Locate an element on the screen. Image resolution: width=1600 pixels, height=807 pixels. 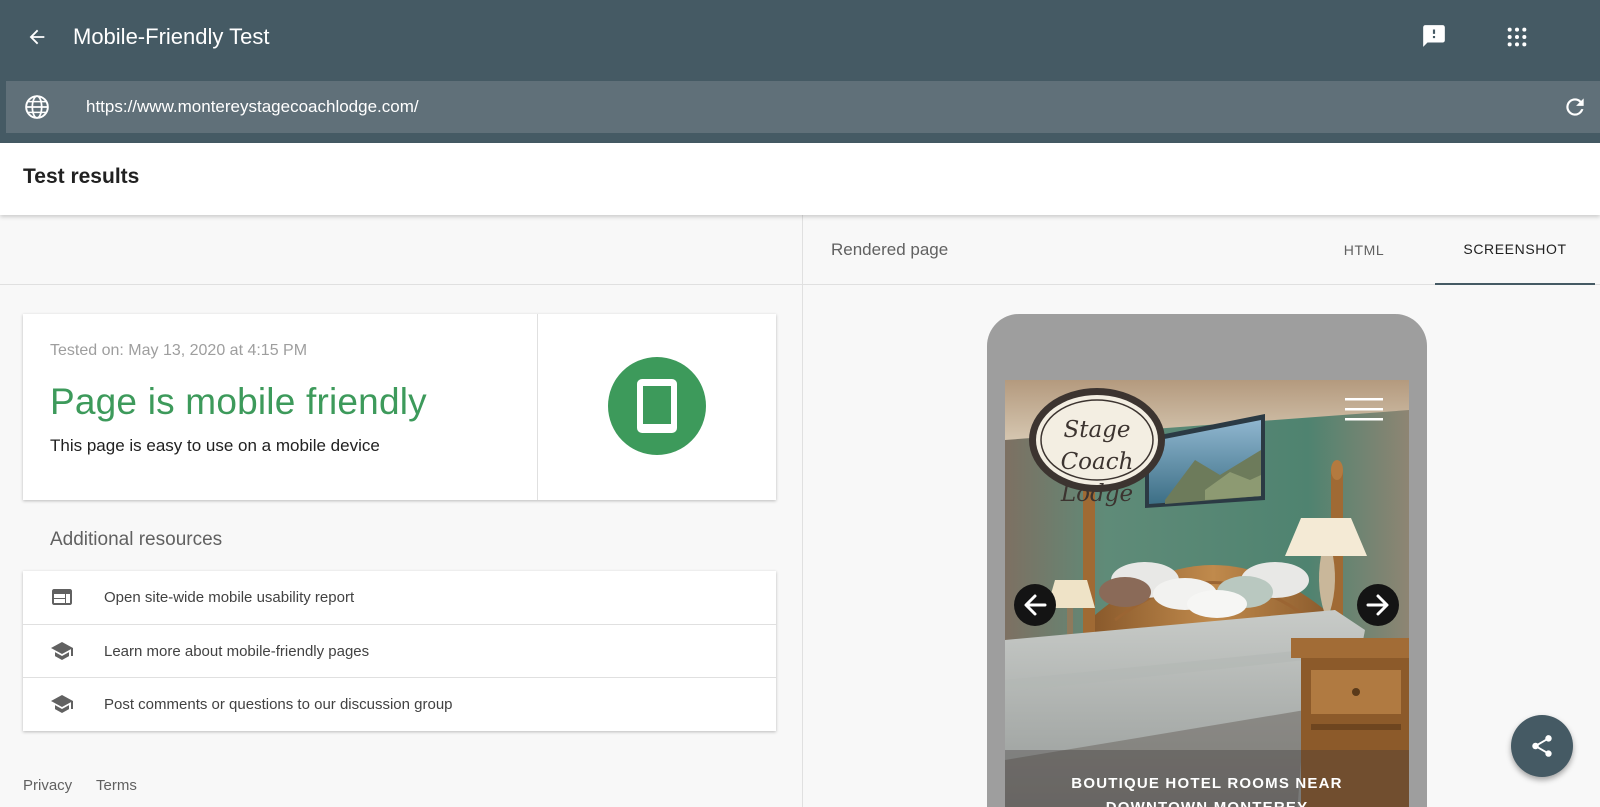
refresh-icon is located at coordinates (1575, 107).